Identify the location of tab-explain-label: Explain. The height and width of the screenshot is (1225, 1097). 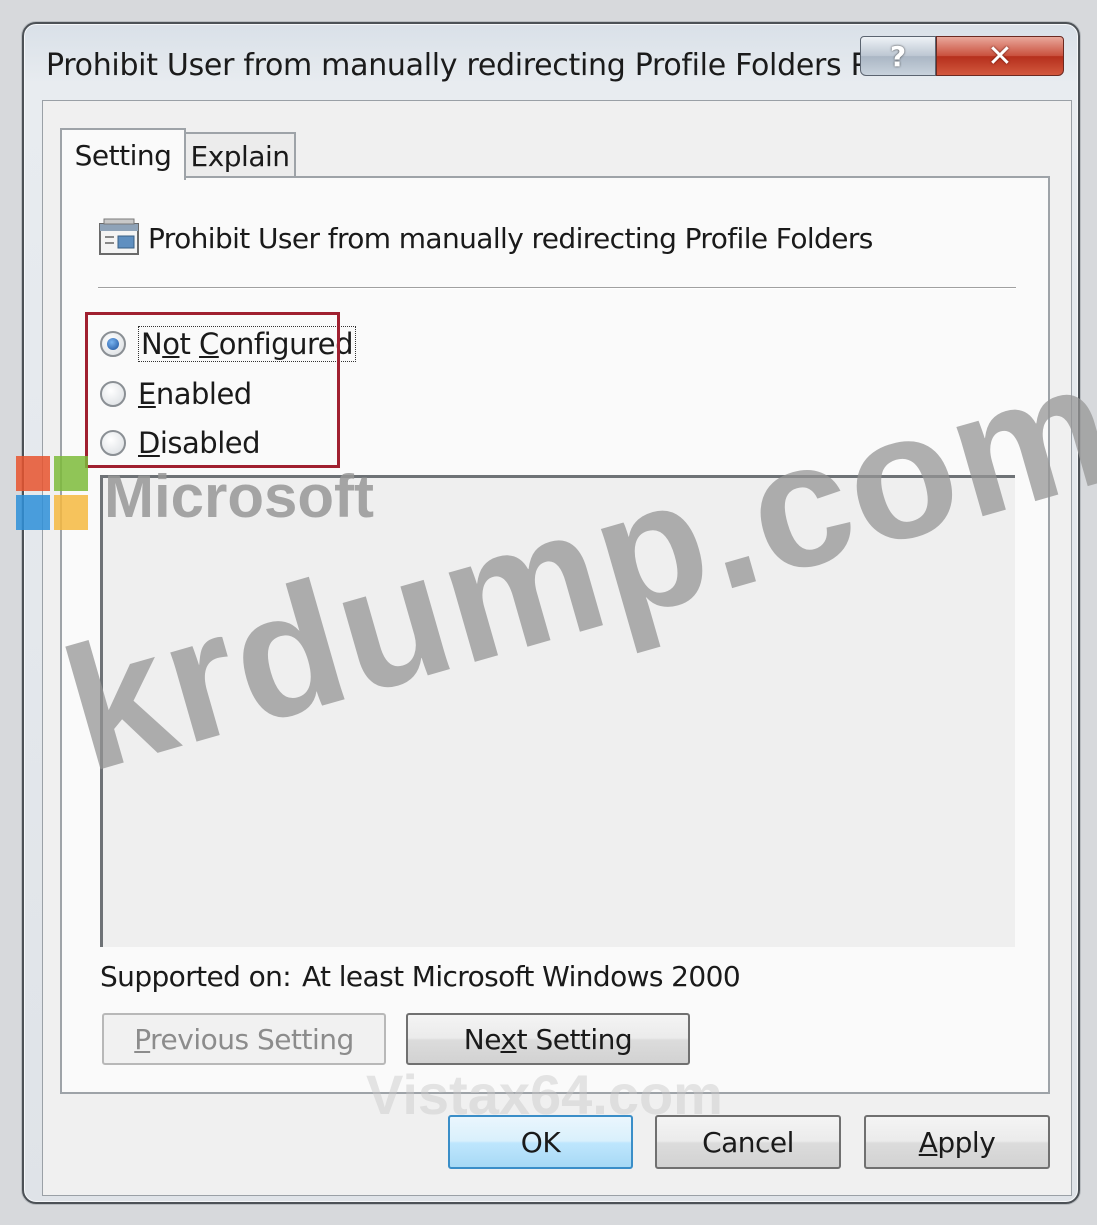
(240, 156).